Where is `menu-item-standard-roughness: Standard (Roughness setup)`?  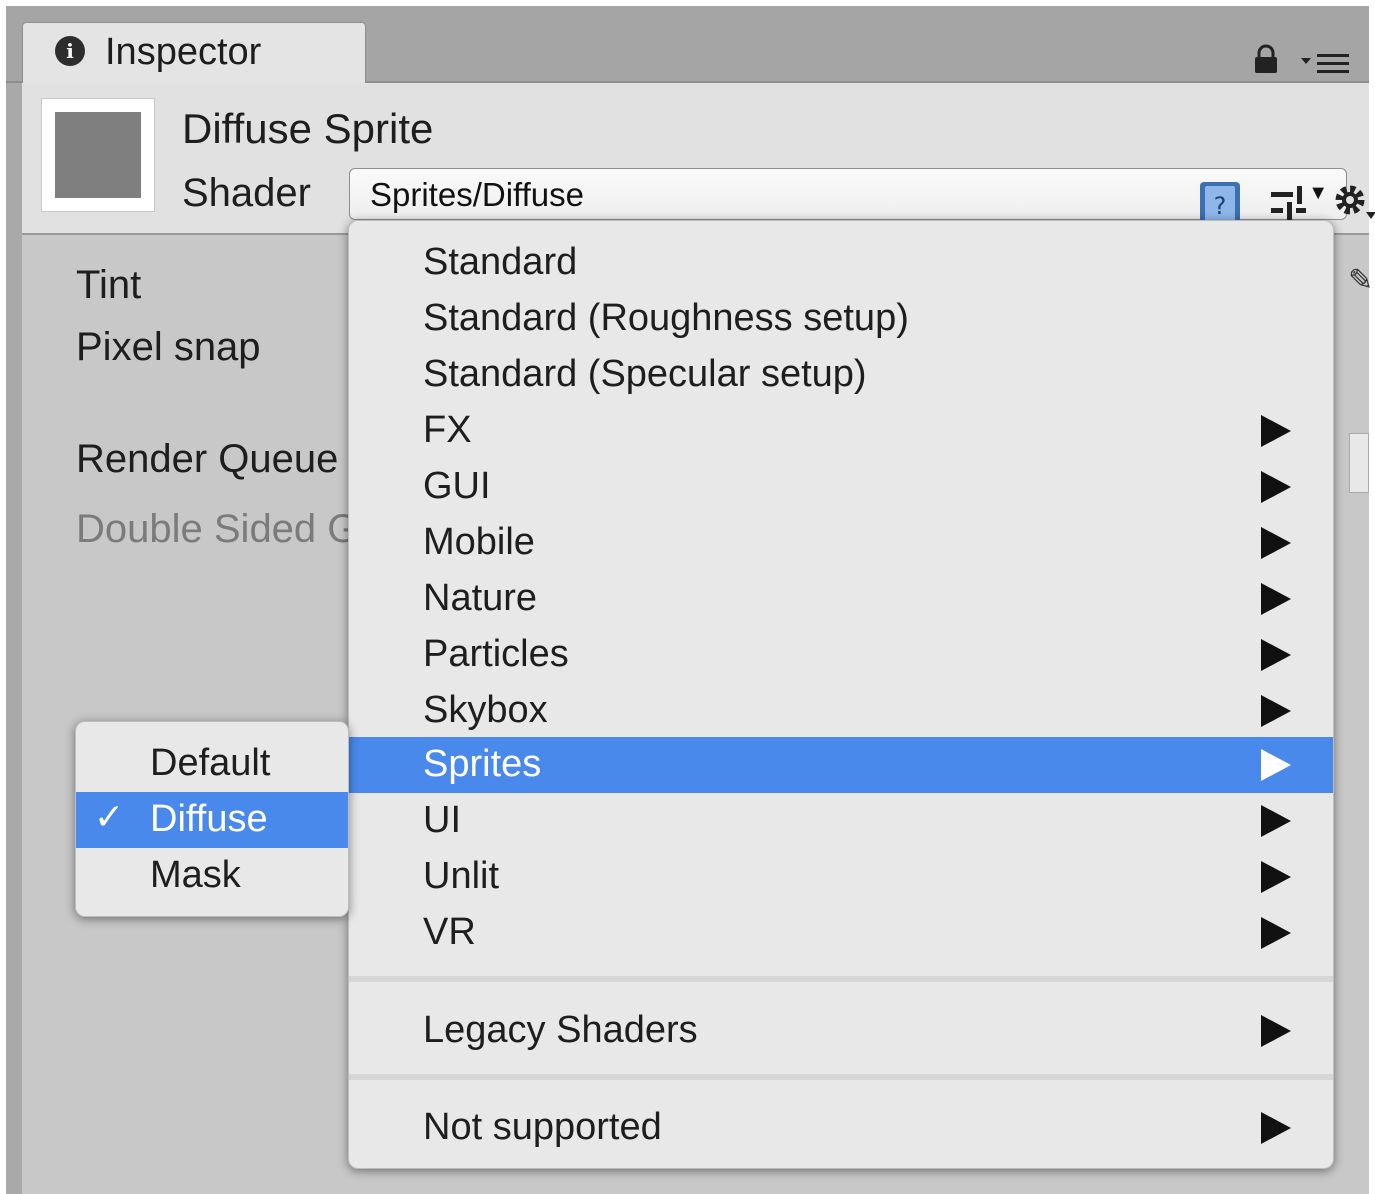 menu-item-standard-roughness: Standard (Roughness setup) is located at coordinates (841, 319).